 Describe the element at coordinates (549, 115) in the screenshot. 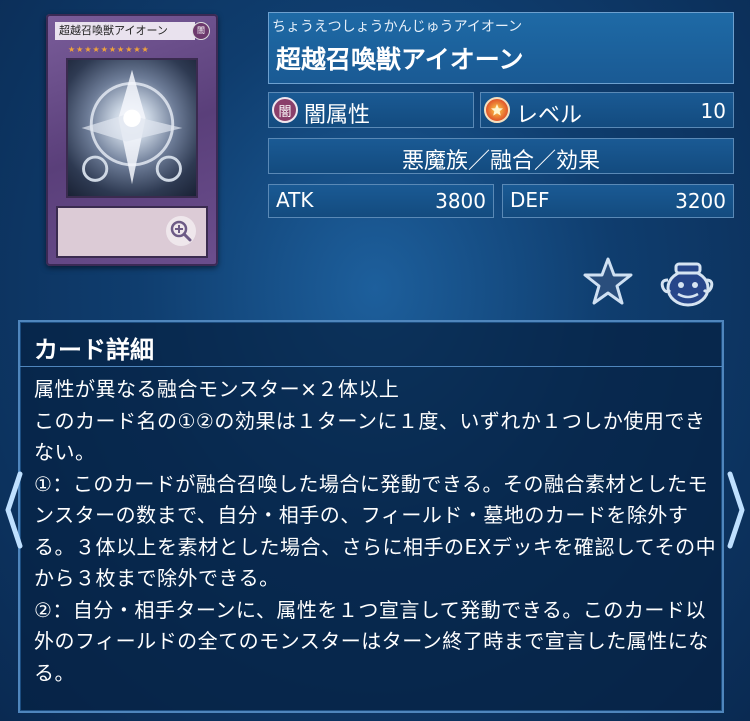

I see `level-label: レベル` at that location.